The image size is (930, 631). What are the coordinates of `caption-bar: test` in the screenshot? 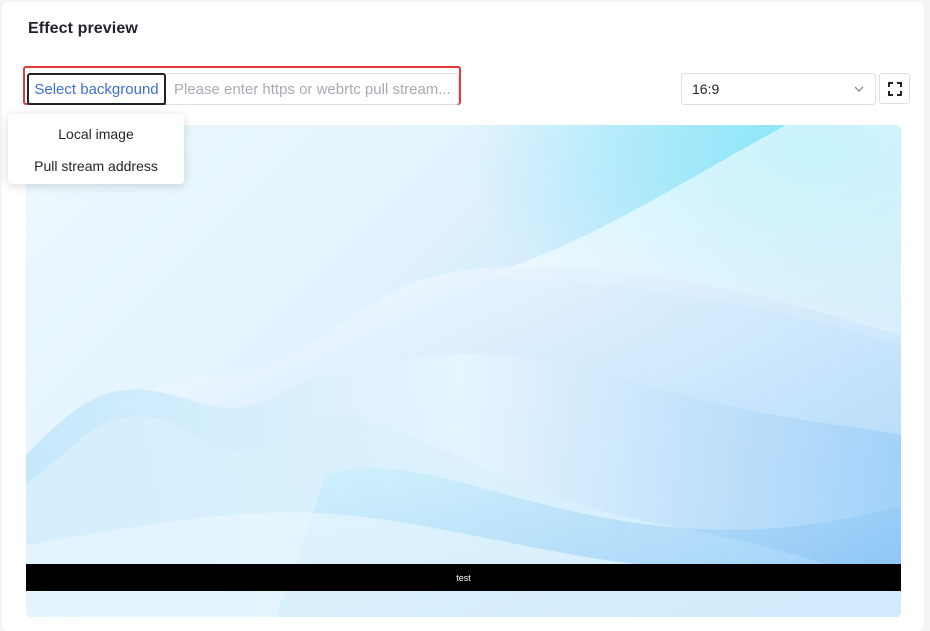 It's located at (463, 577).